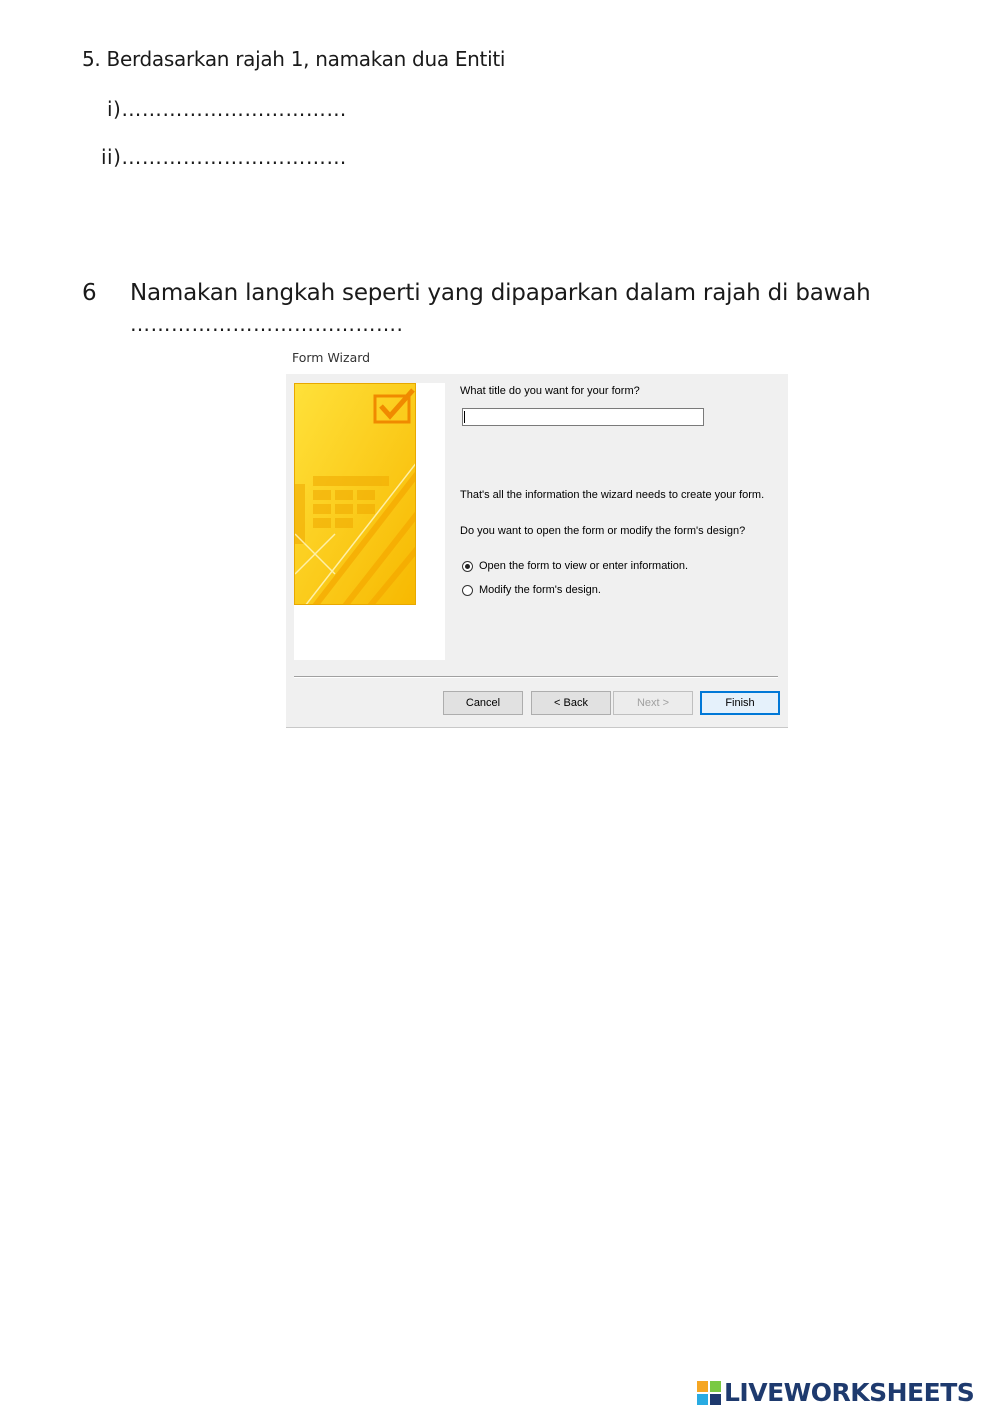  I want to click on wizard-illustration, so click(355, 494).